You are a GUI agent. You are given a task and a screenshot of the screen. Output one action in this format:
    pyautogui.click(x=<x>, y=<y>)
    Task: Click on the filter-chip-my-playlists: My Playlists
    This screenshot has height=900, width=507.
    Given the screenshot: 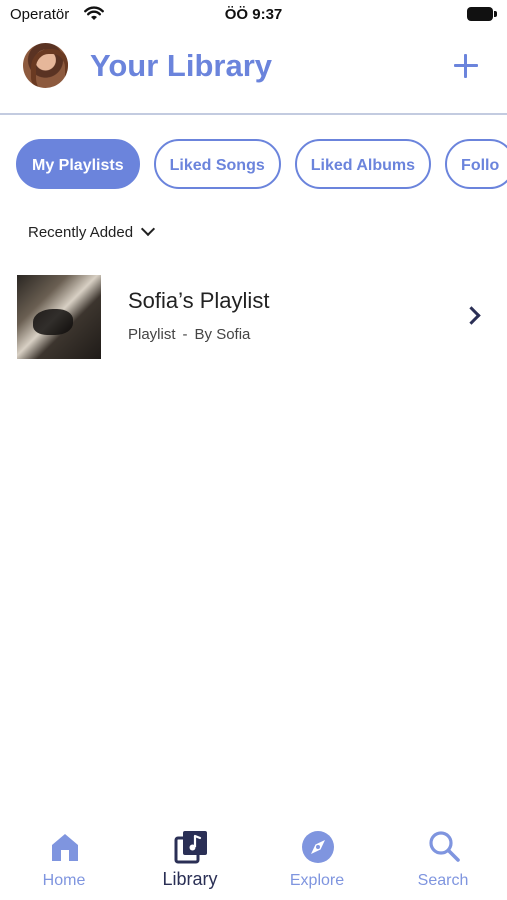 What is the action you would take?
    pyautogui.click(x=78, y=164)
    